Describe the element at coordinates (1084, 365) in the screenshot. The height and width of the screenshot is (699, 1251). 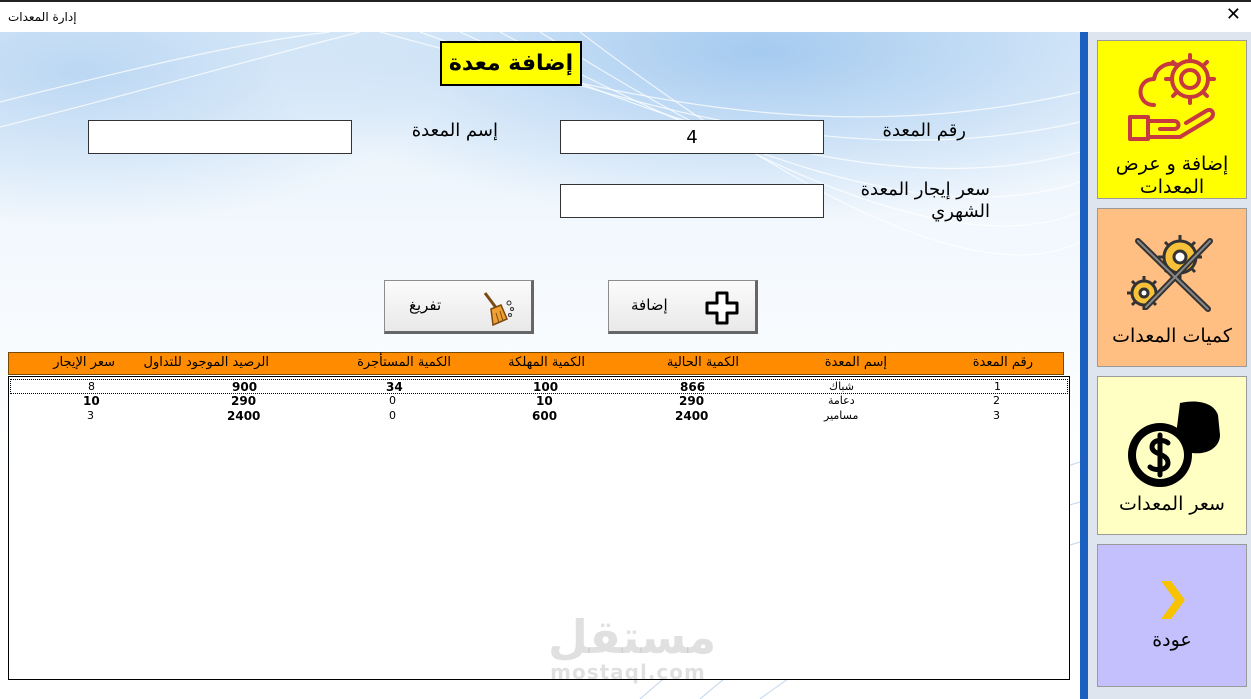
I see `divider-bar` at that location.